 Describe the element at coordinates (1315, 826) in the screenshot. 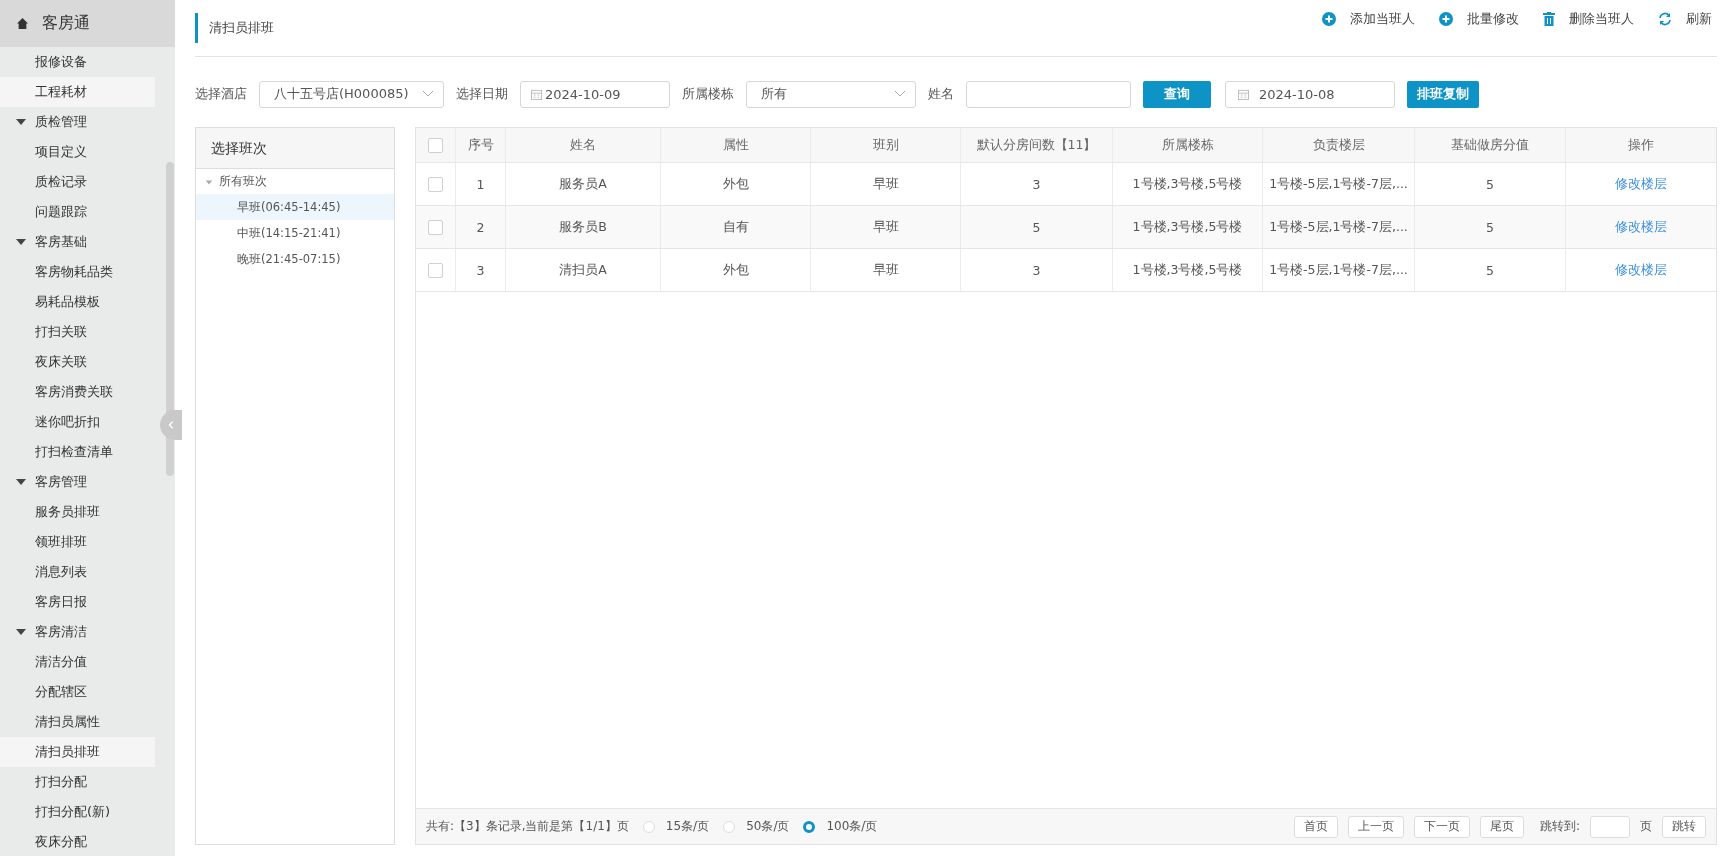

I see `pager-button: 首页` at that location.